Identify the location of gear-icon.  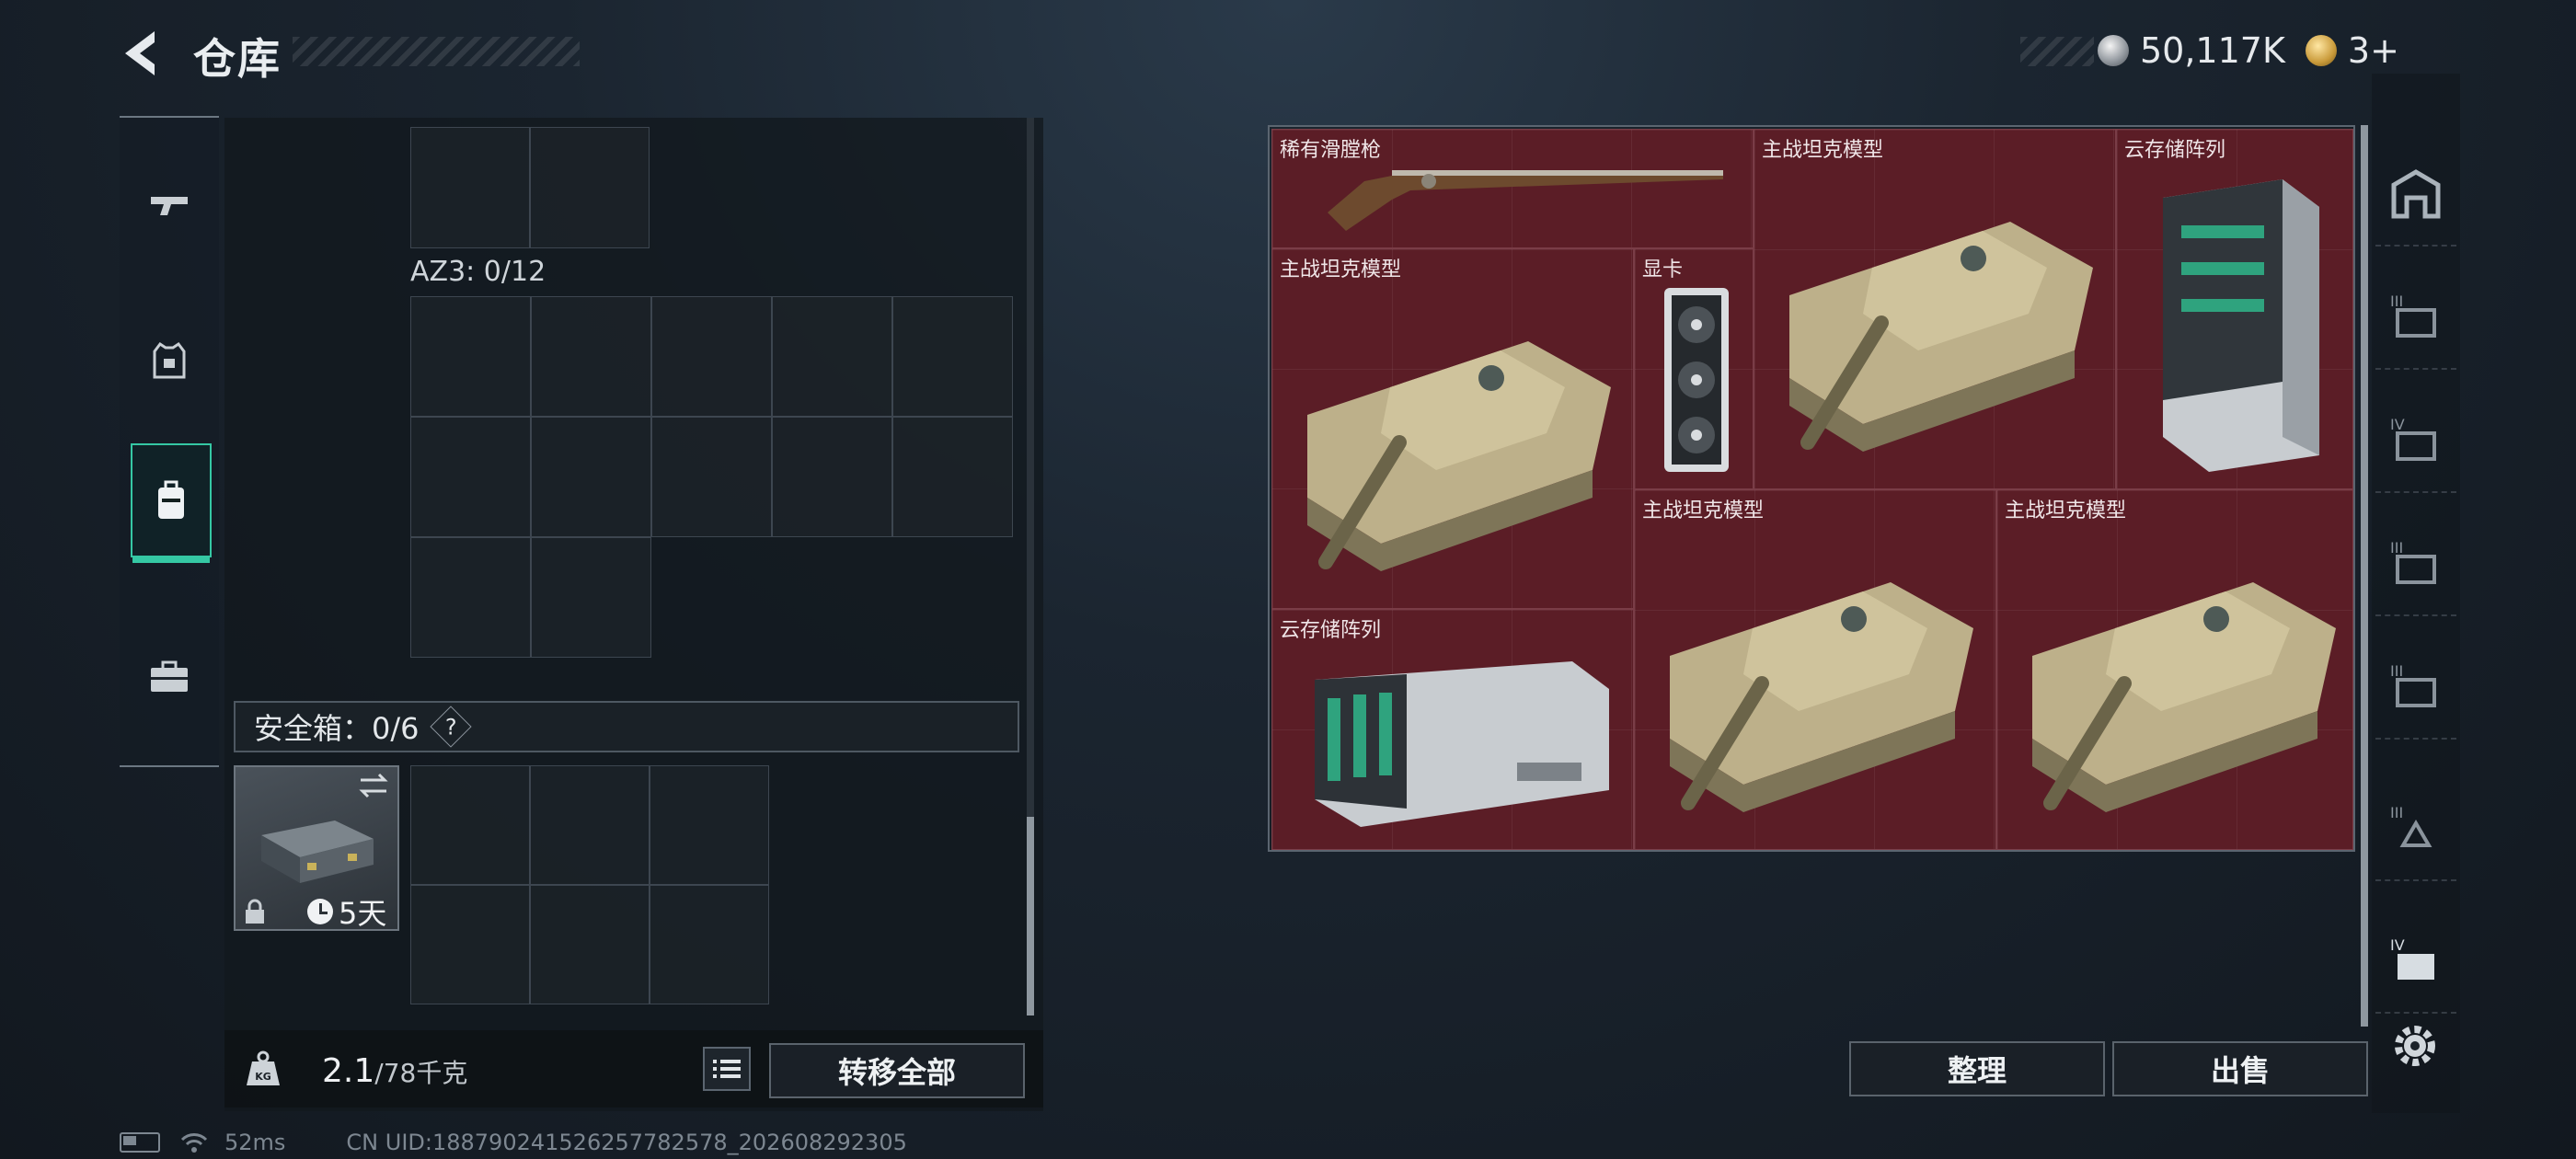
(2415, 1046).